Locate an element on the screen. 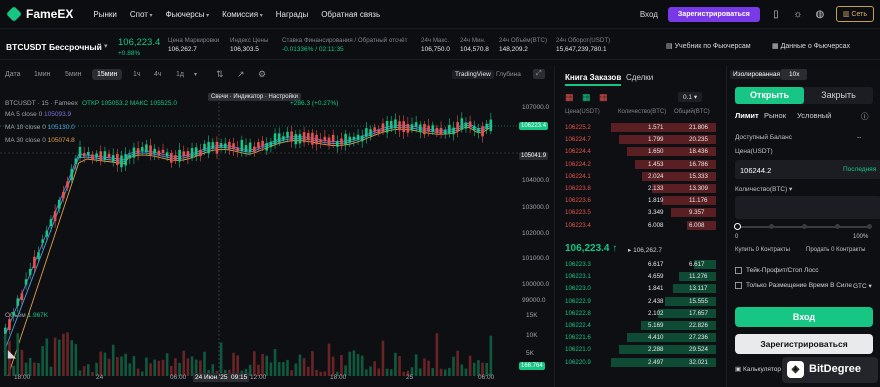  ask-row: 106224.1 2.024 15.333 is located at coordinates (638, 176).